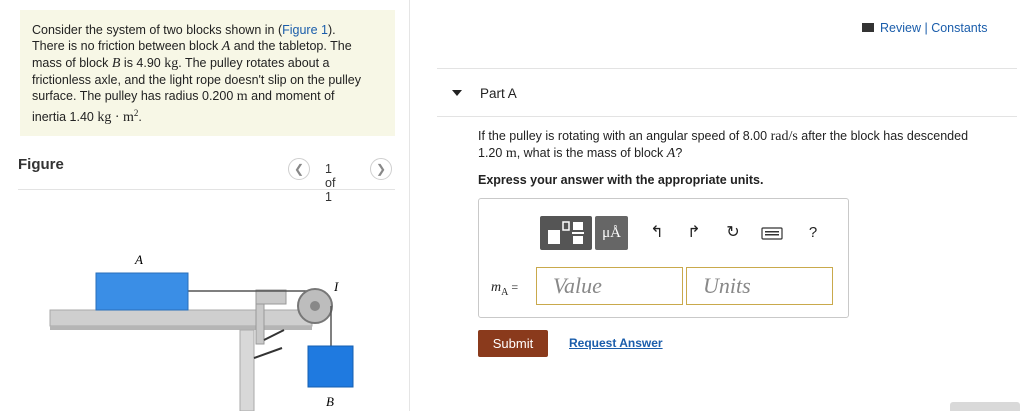 The image size is (1024, 411). Describe the element at coordinates (868, 27) in the screenshot. I see `book-icon` at that location.